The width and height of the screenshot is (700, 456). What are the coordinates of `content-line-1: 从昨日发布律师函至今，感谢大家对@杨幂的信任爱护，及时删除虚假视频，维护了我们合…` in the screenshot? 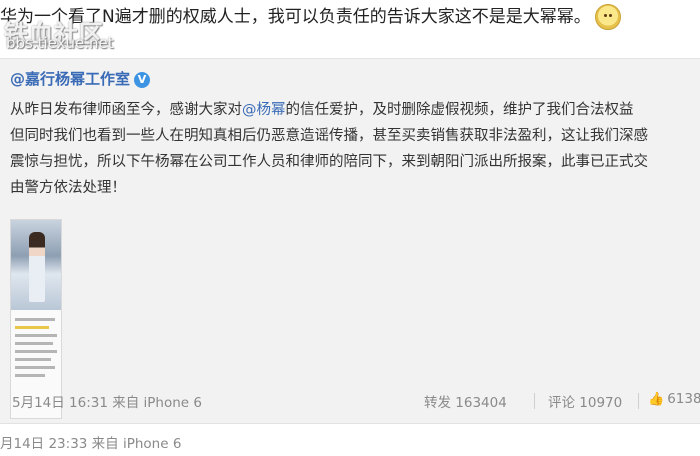 It's located at (322, 110).